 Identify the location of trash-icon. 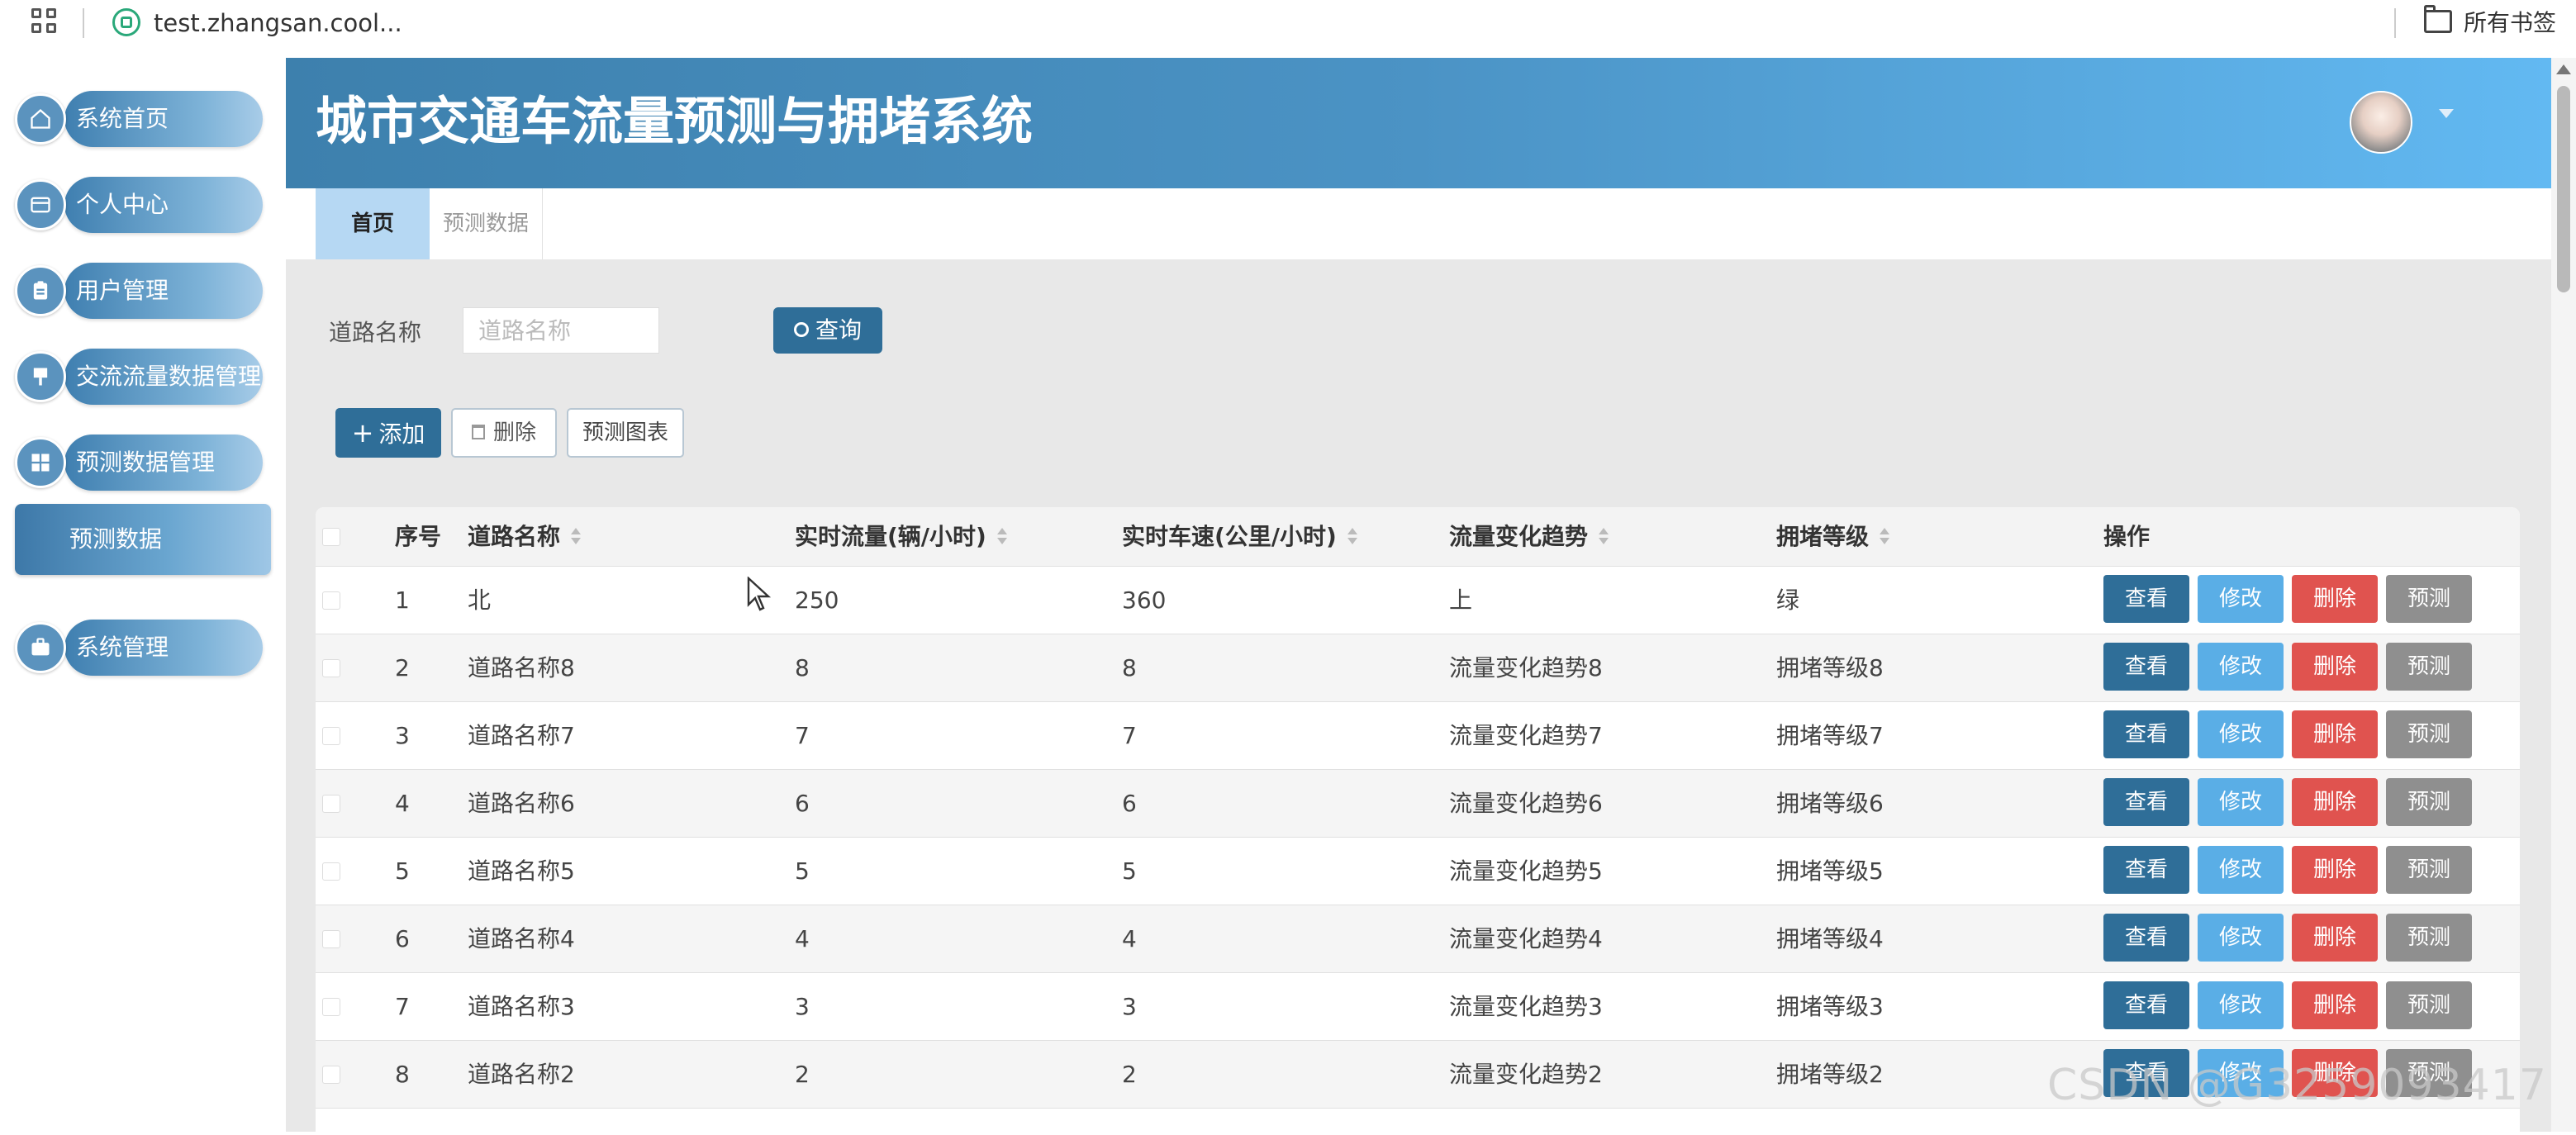
(478, 431).